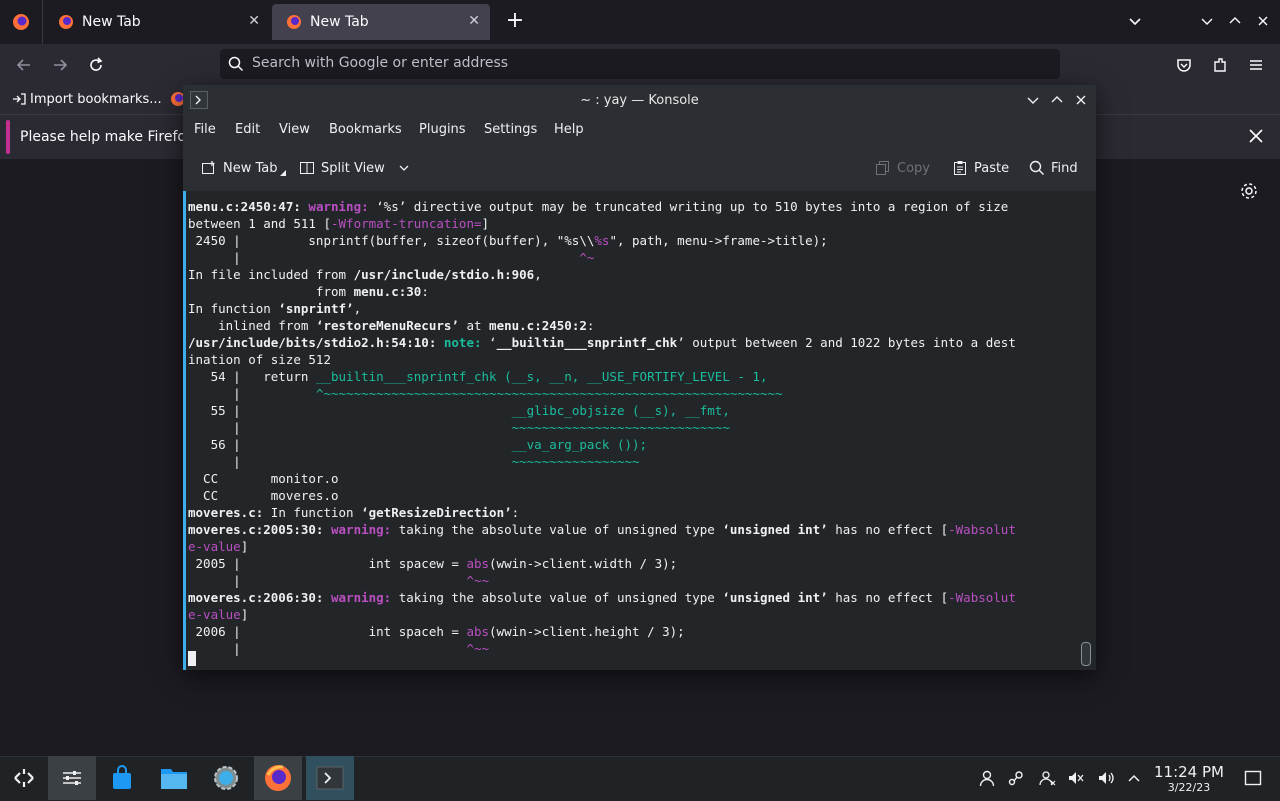 This screenshot has width=1280, height=801. I want to click on paste-button: Paste, so click(980, 168).